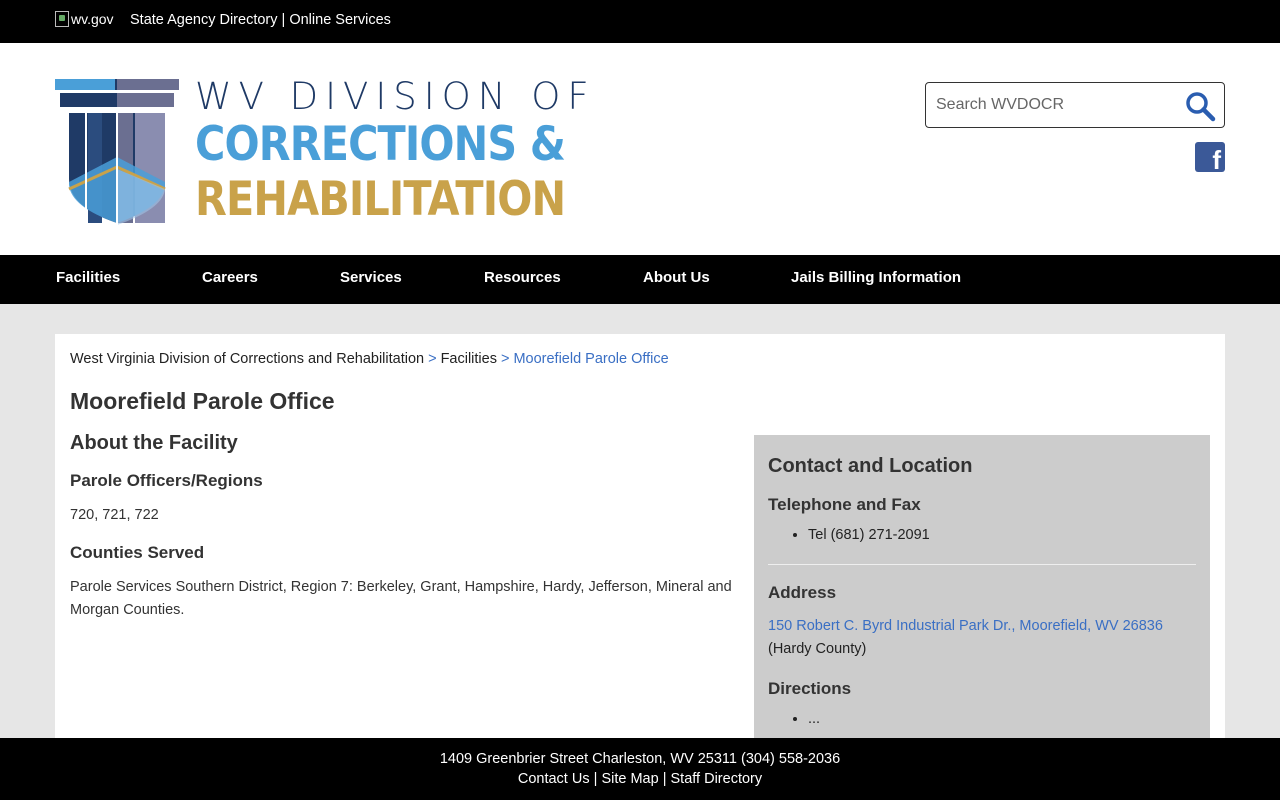  I want to click on contact-heading: Contact and Location, so click(870, 466).